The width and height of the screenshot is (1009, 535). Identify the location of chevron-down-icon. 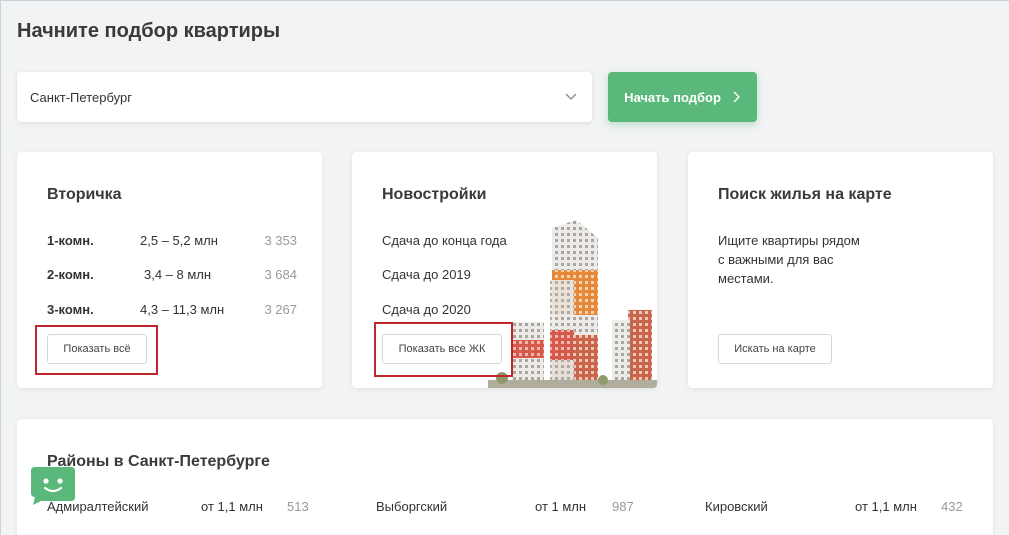
(571, 96).